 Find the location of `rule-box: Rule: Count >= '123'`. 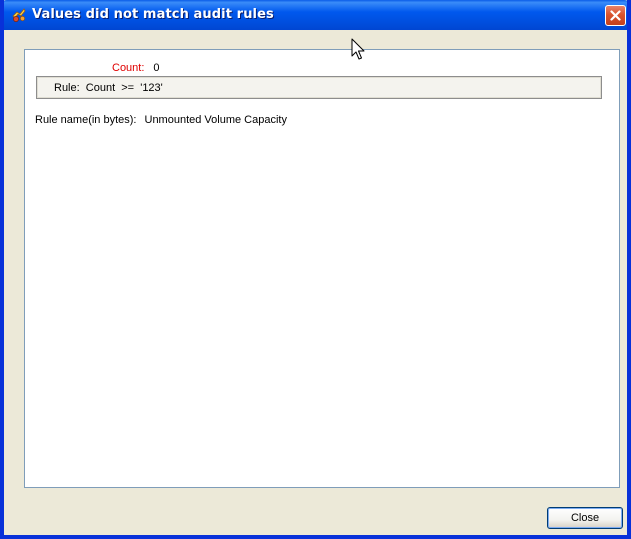

rule-box: Rule: Count >= '123' is located at coordinates (319, 87).